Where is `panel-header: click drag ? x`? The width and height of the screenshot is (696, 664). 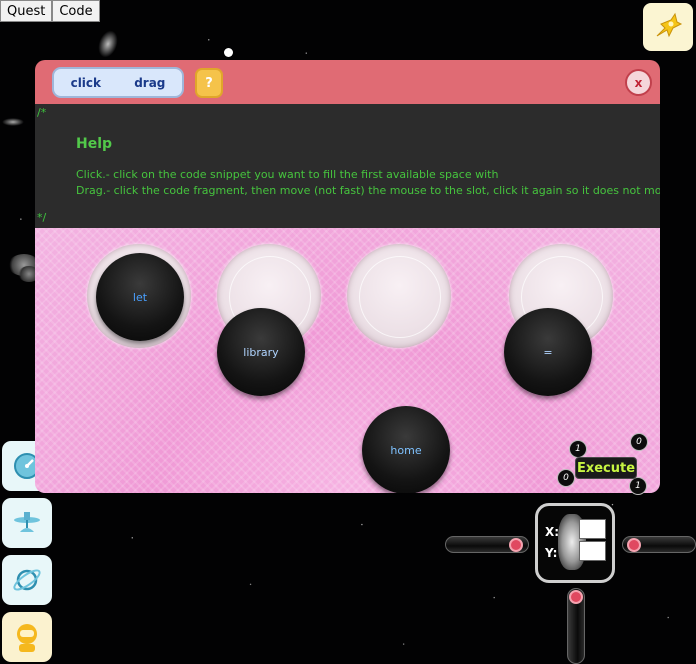
panel-header: click drag ? x is located at coordinates (347, 82).